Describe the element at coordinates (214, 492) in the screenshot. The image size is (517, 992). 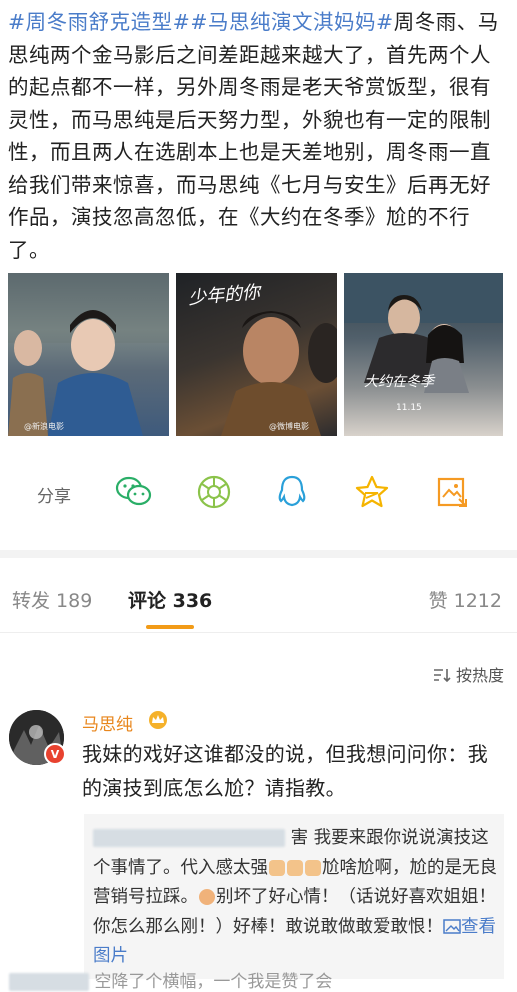
I see `moments-icon` at that location.